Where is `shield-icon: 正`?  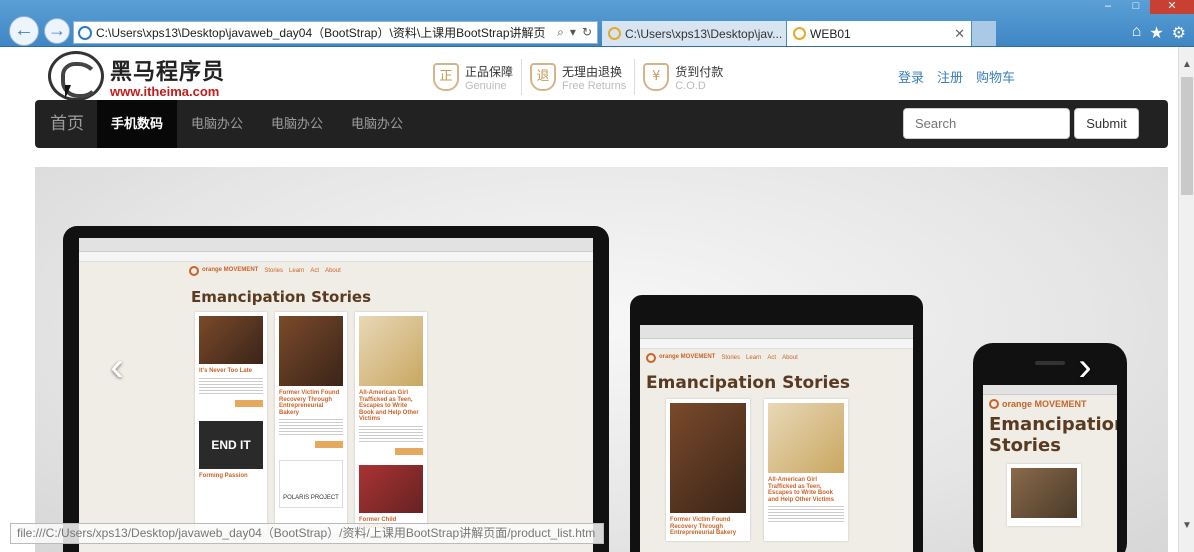
shield-icon: 正 is located at coordinates (446, 77).